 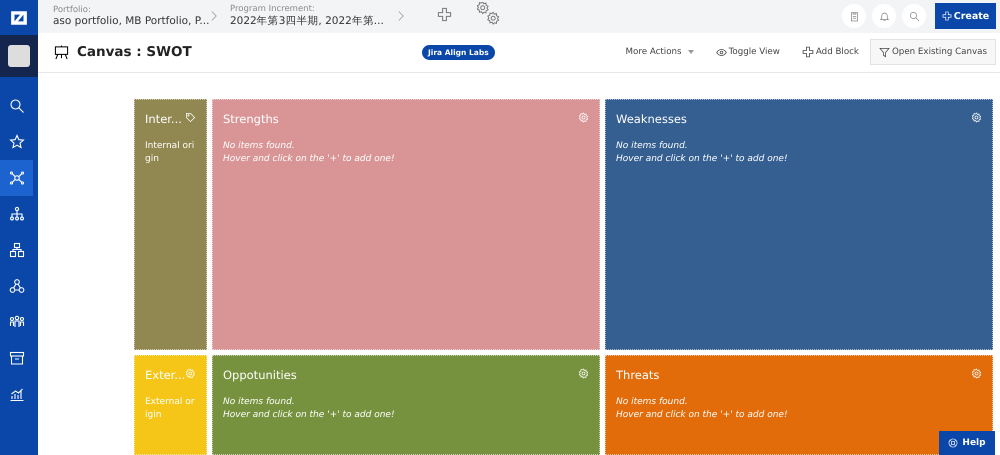 I want to click on lifebuoy-icon, so click(x=953, y=443).